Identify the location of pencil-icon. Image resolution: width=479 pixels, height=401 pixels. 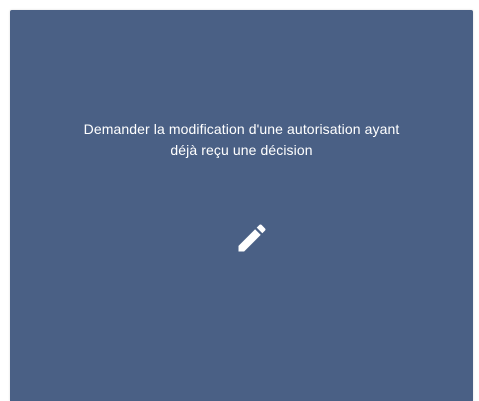
(252, 238).